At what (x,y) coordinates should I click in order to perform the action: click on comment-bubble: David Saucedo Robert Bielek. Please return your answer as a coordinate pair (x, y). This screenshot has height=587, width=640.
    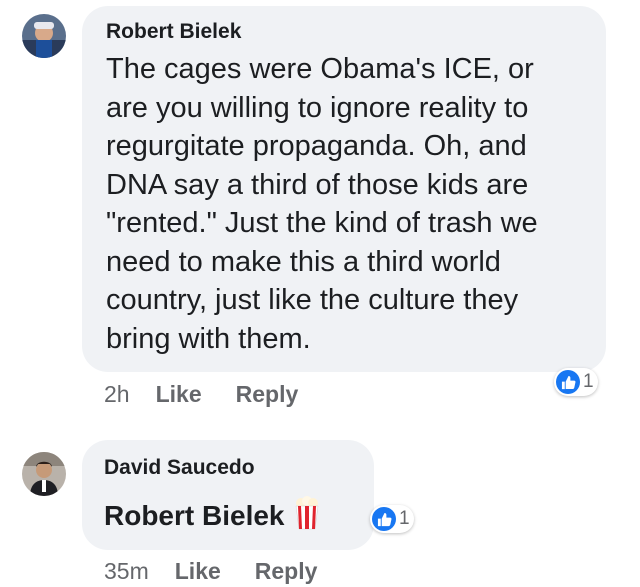
    Looking at the image, I should click on (228, 495).